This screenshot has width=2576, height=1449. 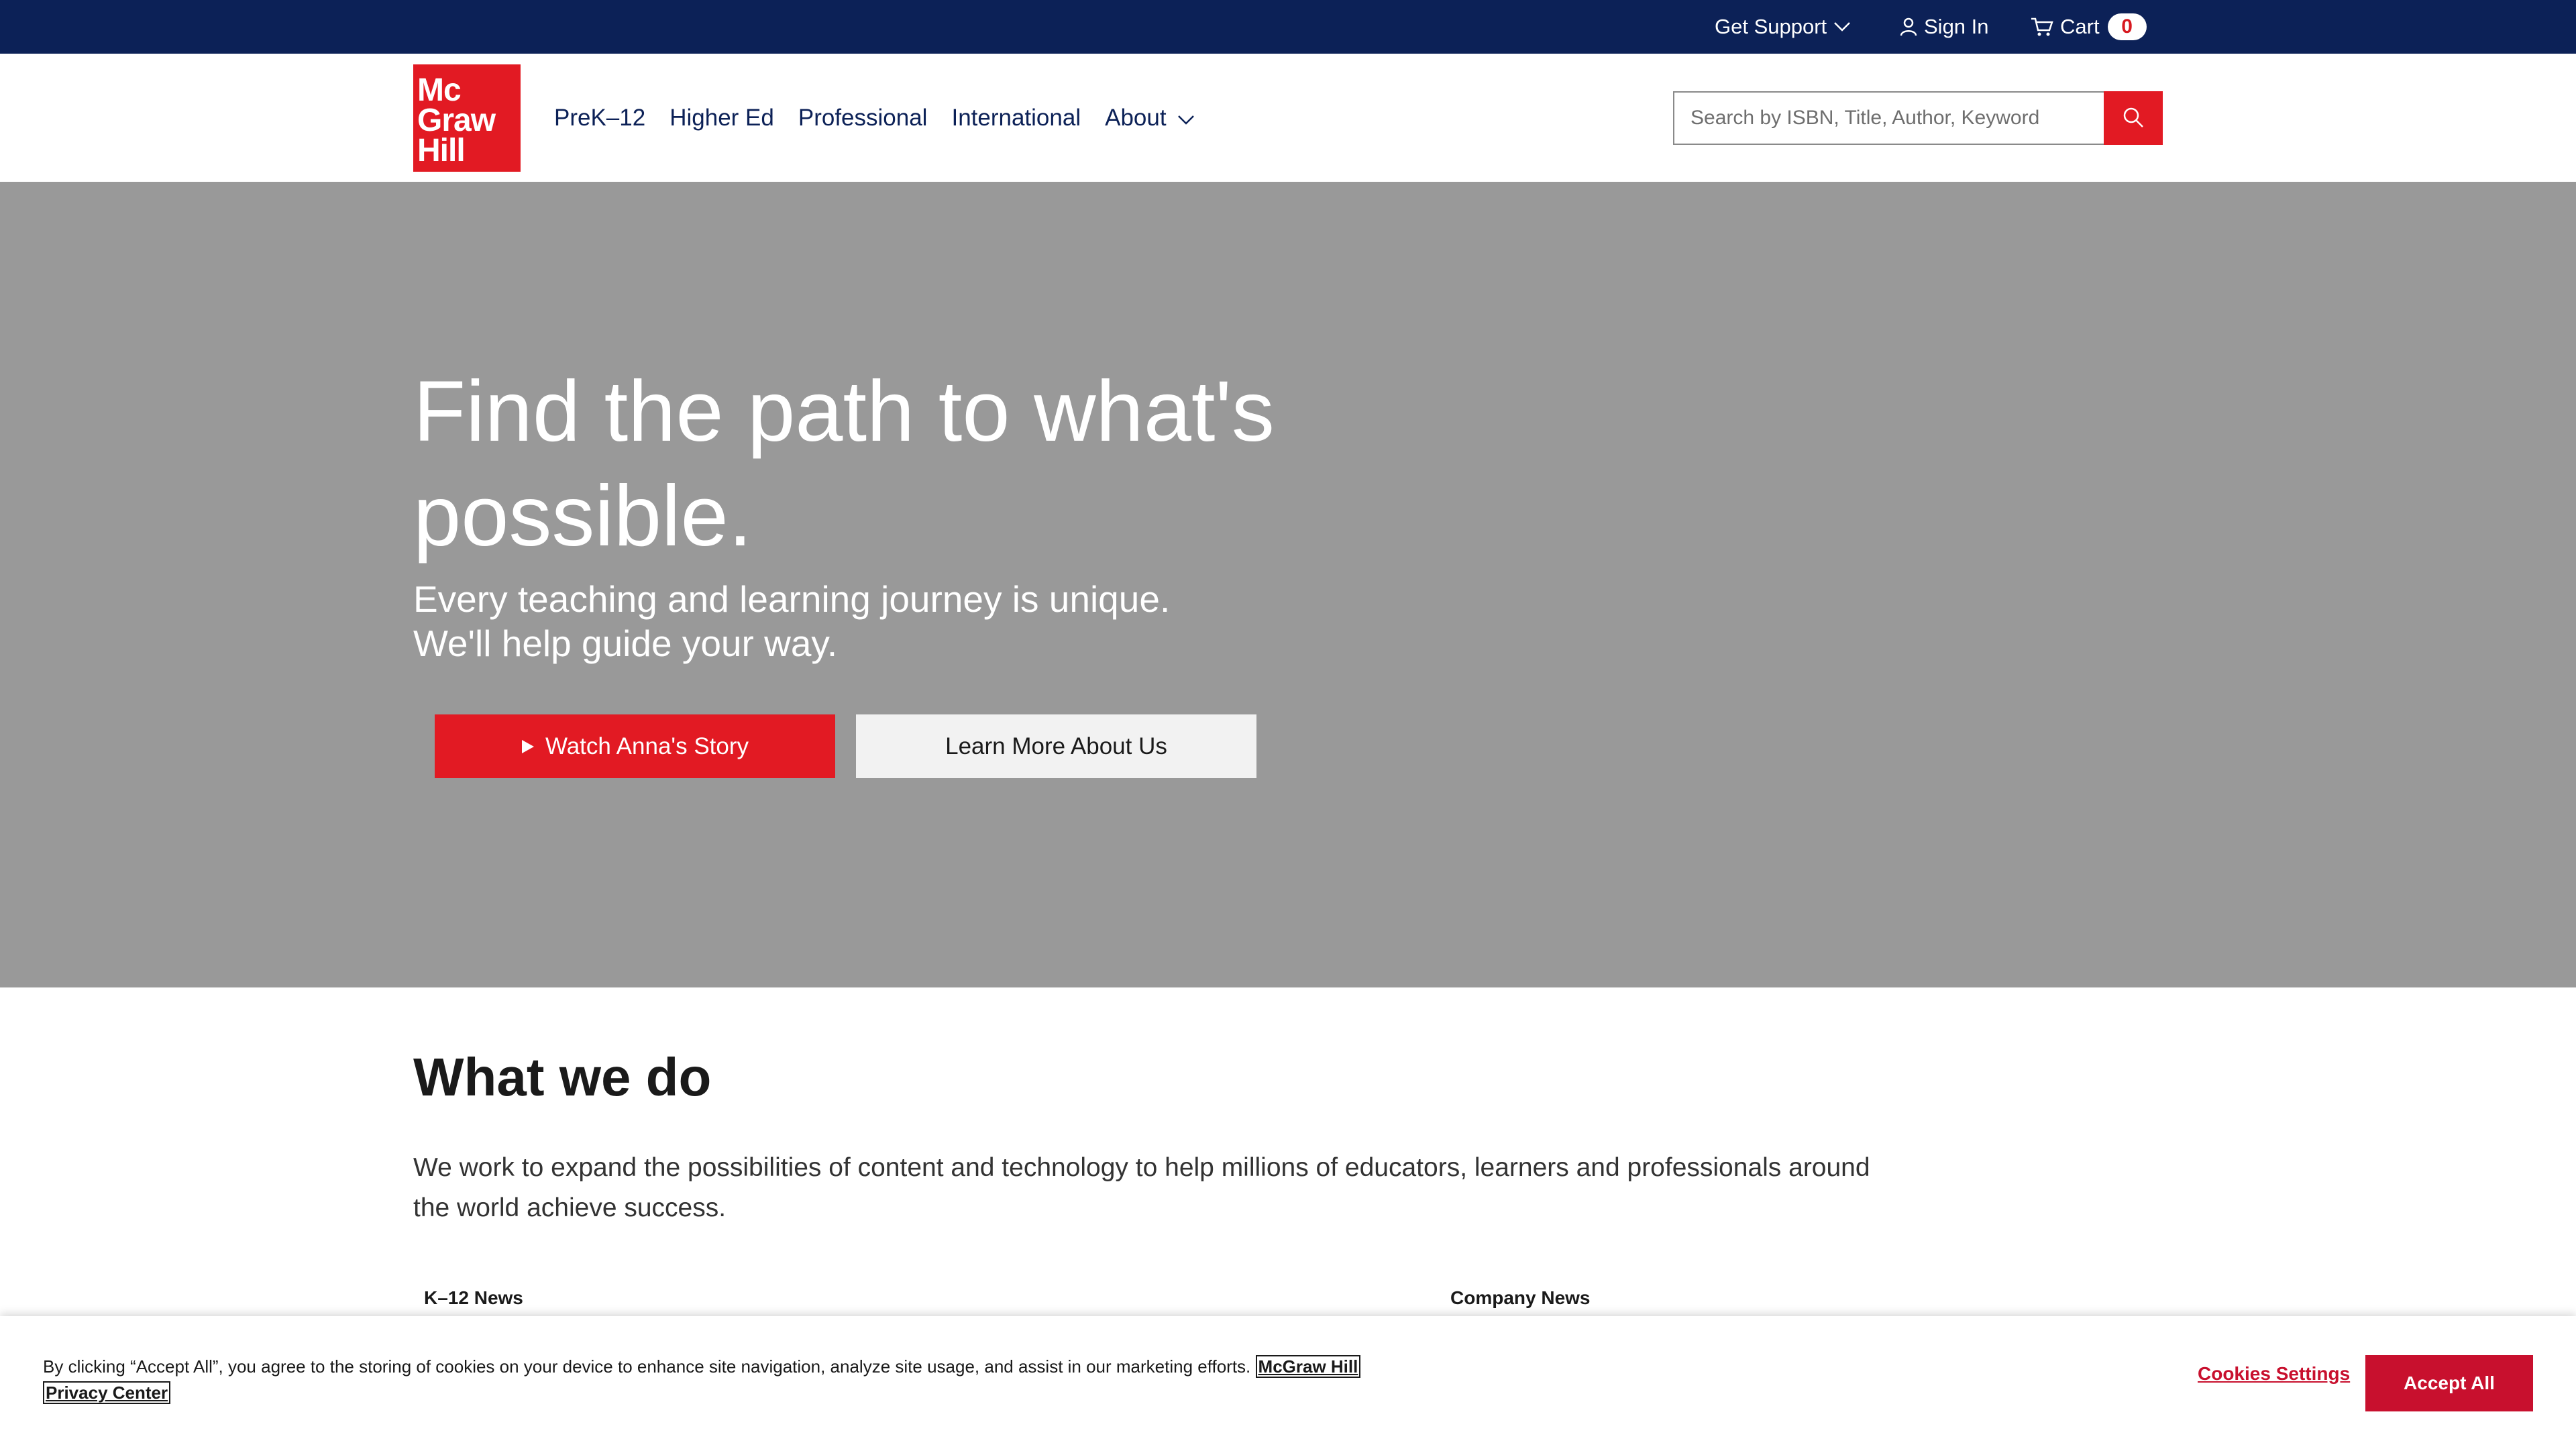 I want to click on cookies-settings-button: Cookies Settings, so click(x=2274, y=1374).